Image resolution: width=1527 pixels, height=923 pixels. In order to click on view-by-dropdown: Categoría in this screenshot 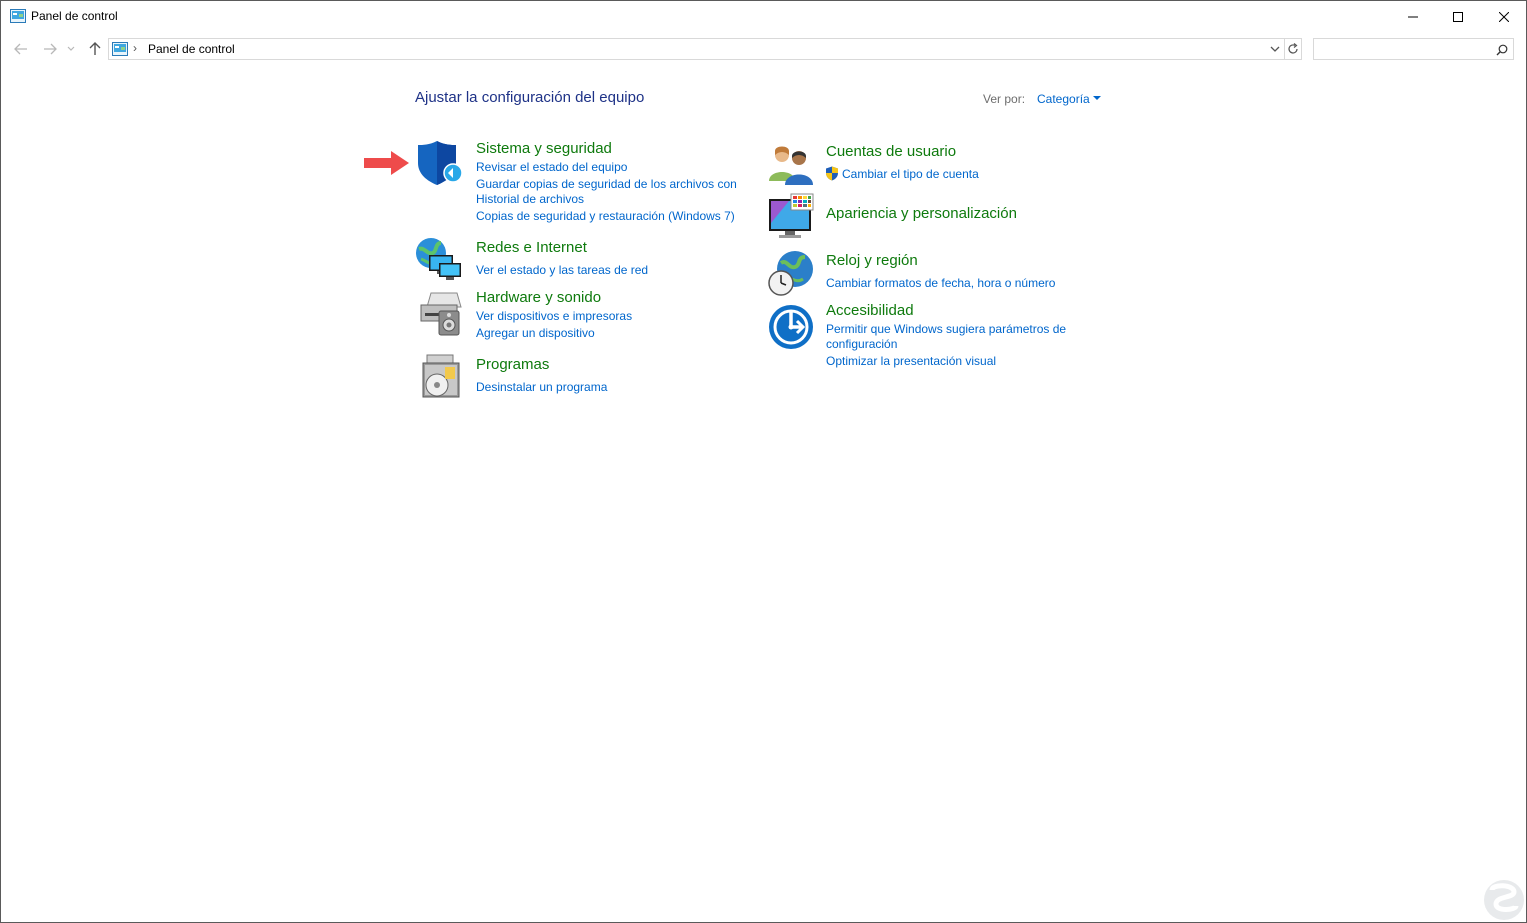, I will do `click(1063, 99)`.